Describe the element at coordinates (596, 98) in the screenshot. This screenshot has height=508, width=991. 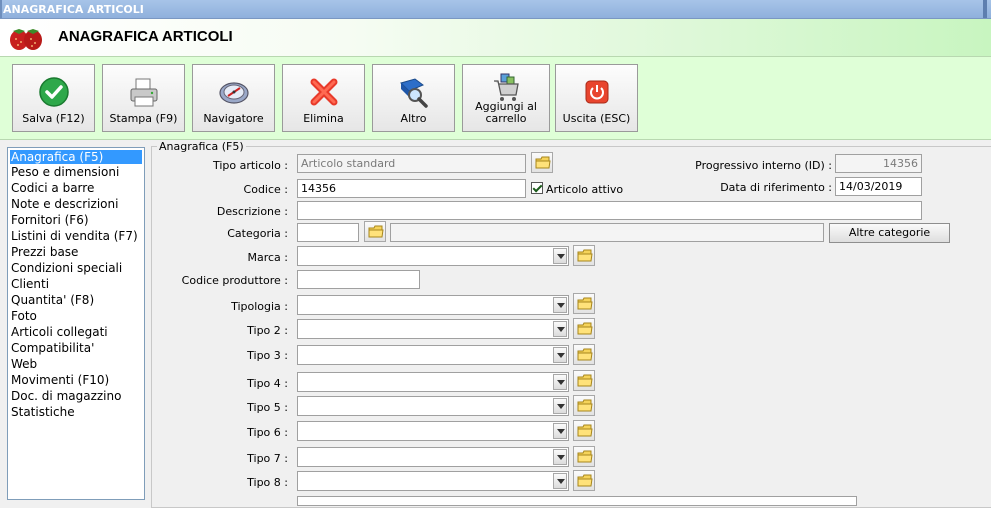
I see `exit-button: Uscita (ESC)` at that location.